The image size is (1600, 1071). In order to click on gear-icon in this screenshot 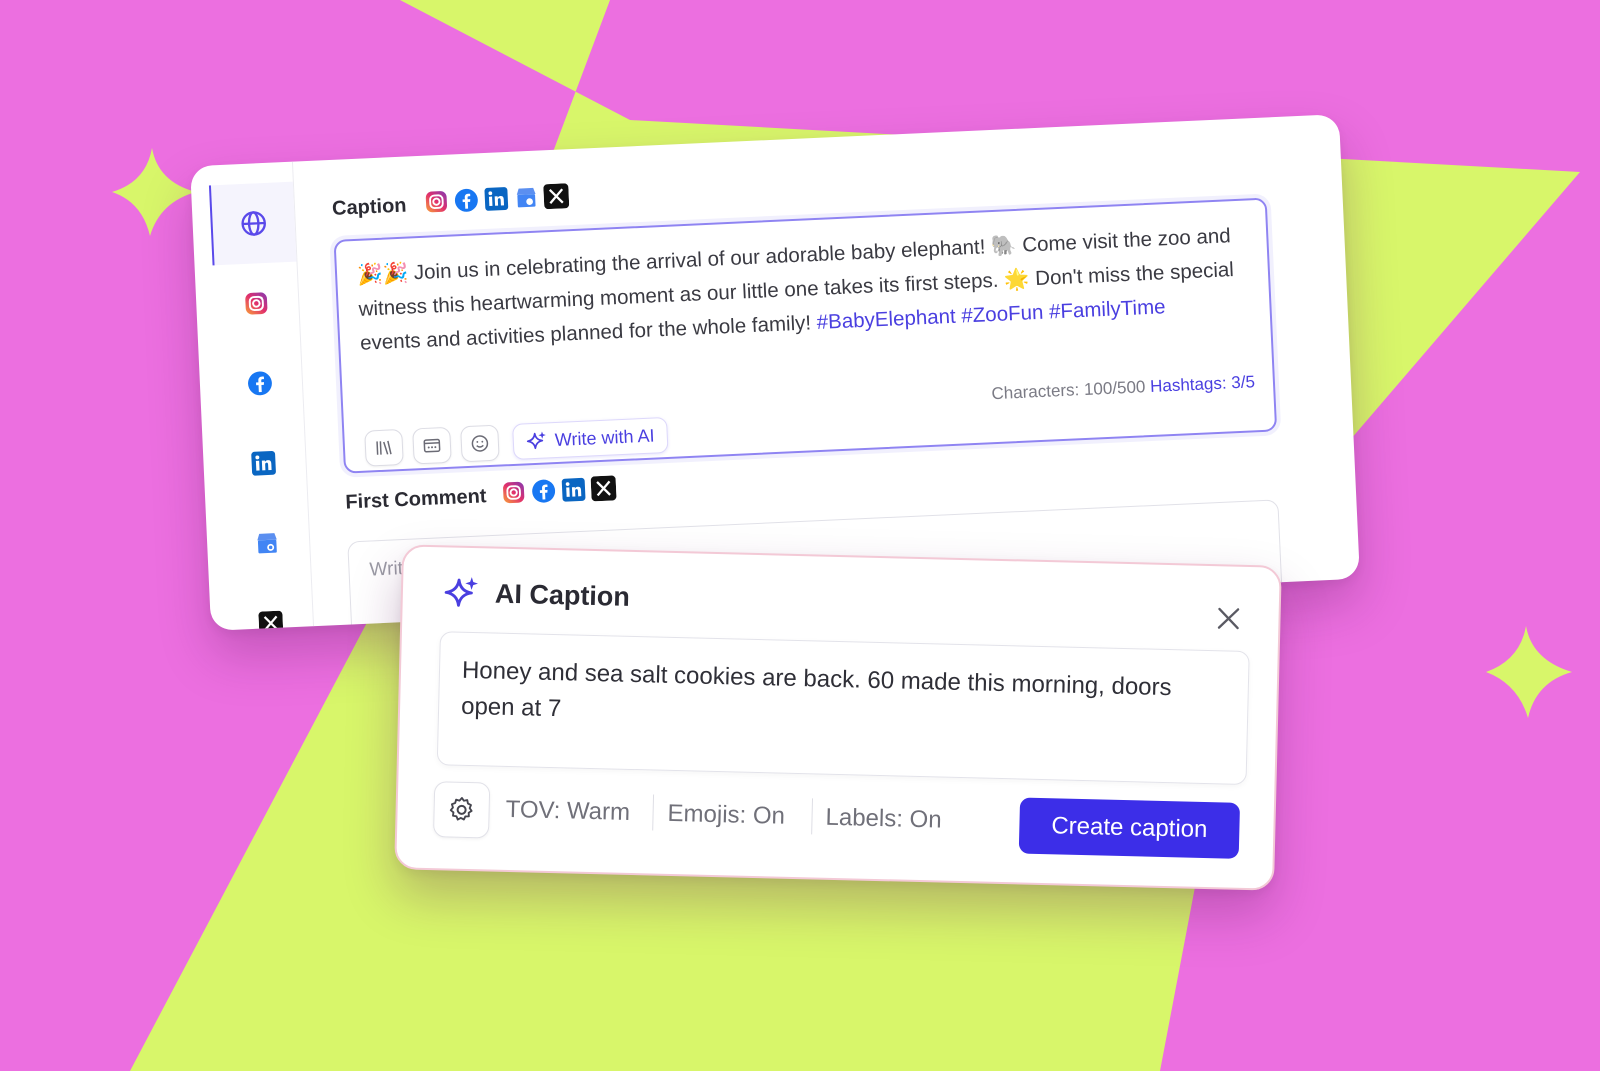, I will do `click(461, 809)`.